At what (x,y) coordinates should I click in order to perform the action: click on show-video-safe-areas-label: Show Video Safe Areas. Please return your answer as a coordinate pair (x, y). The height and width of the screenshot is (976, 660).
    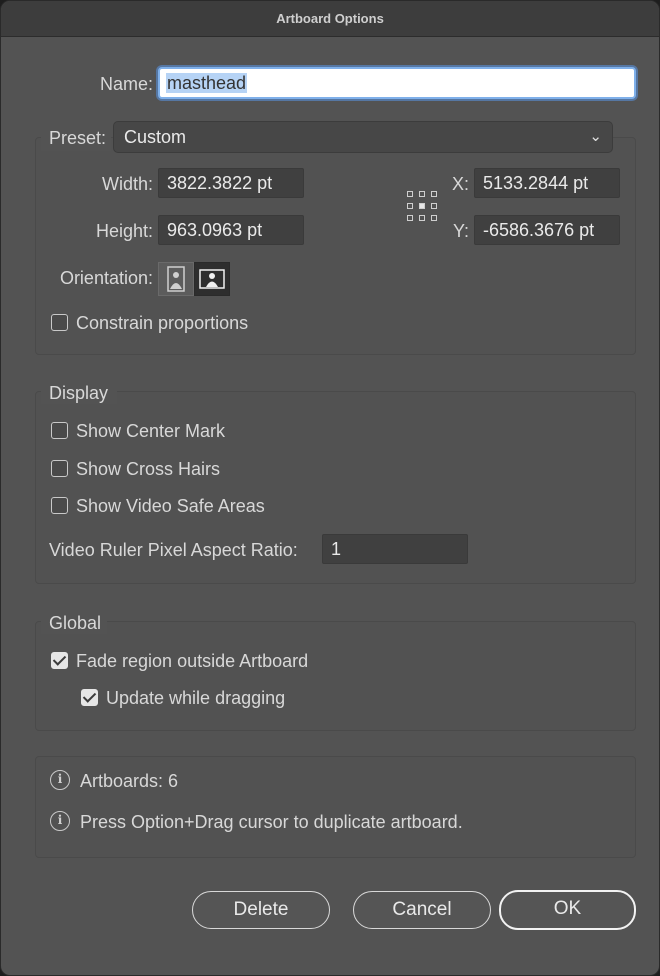
    Looking at the image, I should click on (170, 506).